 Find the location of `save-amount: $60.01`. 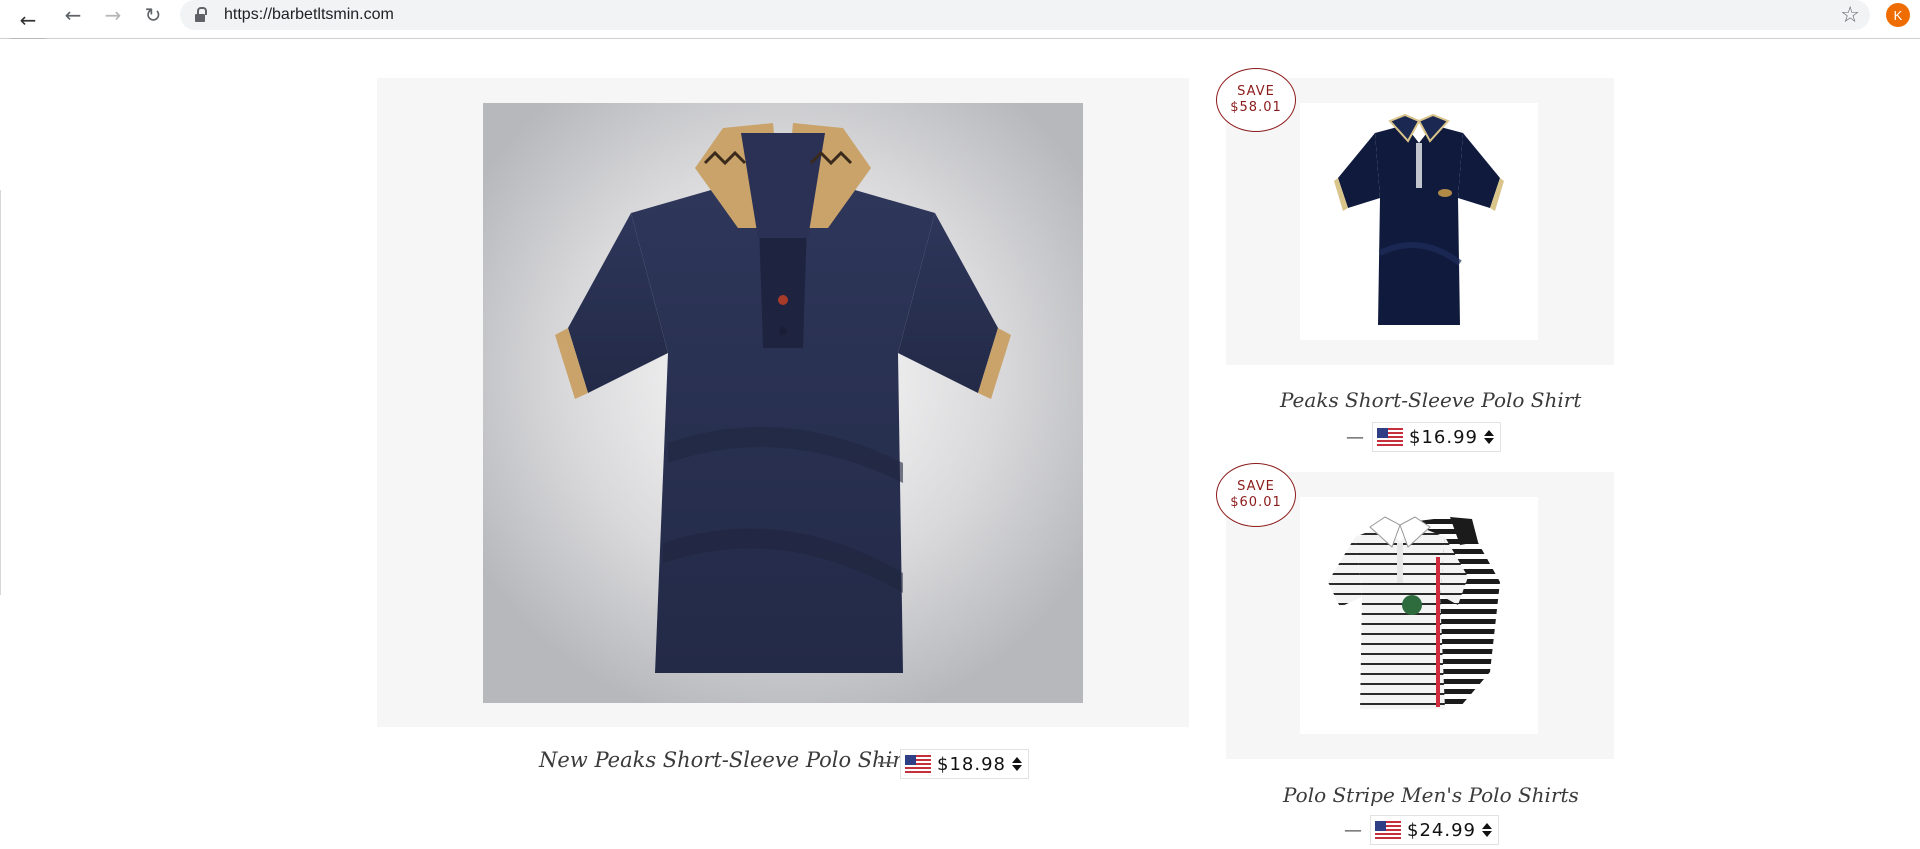

save-amount: $60.01 is located at coordinates (1256, 502).